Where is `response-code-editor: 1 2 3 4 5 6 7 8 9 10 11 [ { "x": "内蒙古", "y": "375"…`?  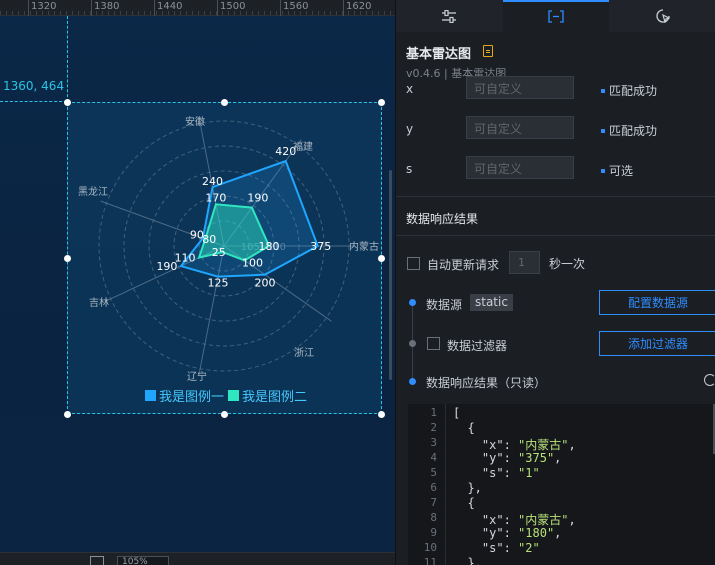 response-code-editor: 1 2 3 4 5 6 7 8 9 10 11 [ { "x": "内蒙古", "y": "375"… is located at coordinates (561, 484).